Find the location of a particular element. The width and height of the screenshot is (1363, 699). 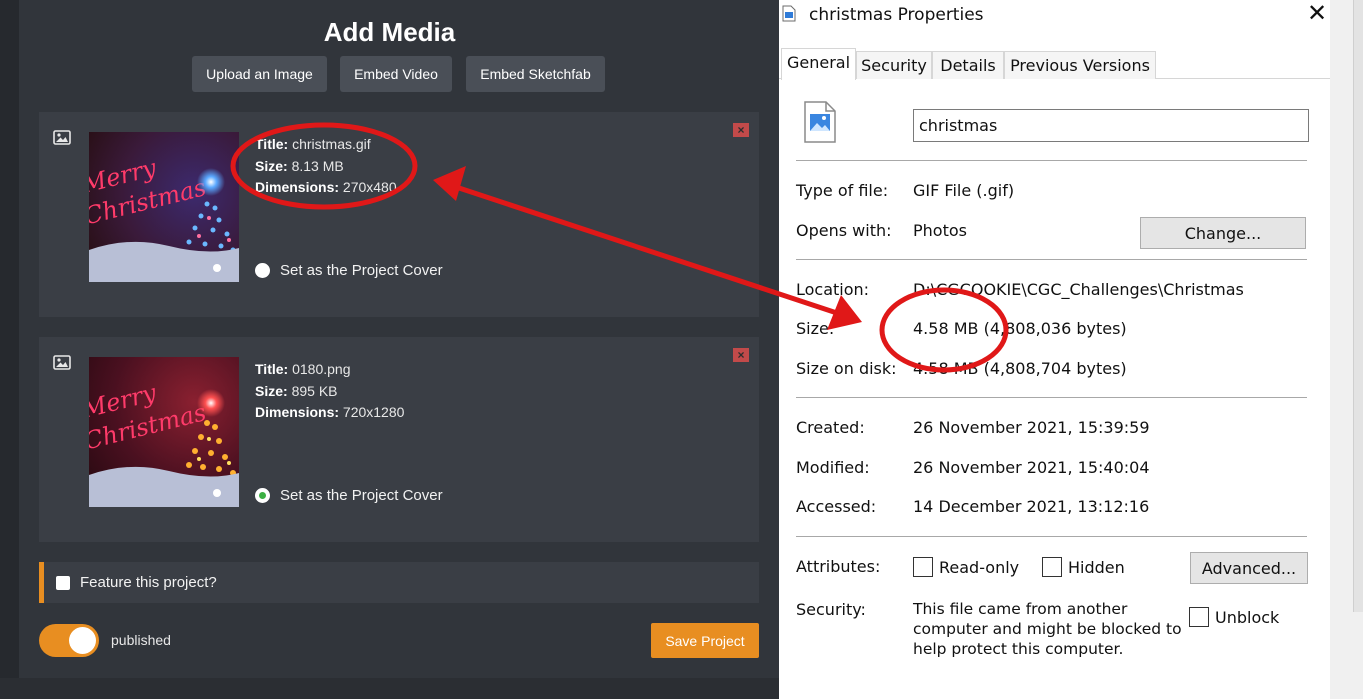

type-label: Type of file: is located at coordinates (842, 190).